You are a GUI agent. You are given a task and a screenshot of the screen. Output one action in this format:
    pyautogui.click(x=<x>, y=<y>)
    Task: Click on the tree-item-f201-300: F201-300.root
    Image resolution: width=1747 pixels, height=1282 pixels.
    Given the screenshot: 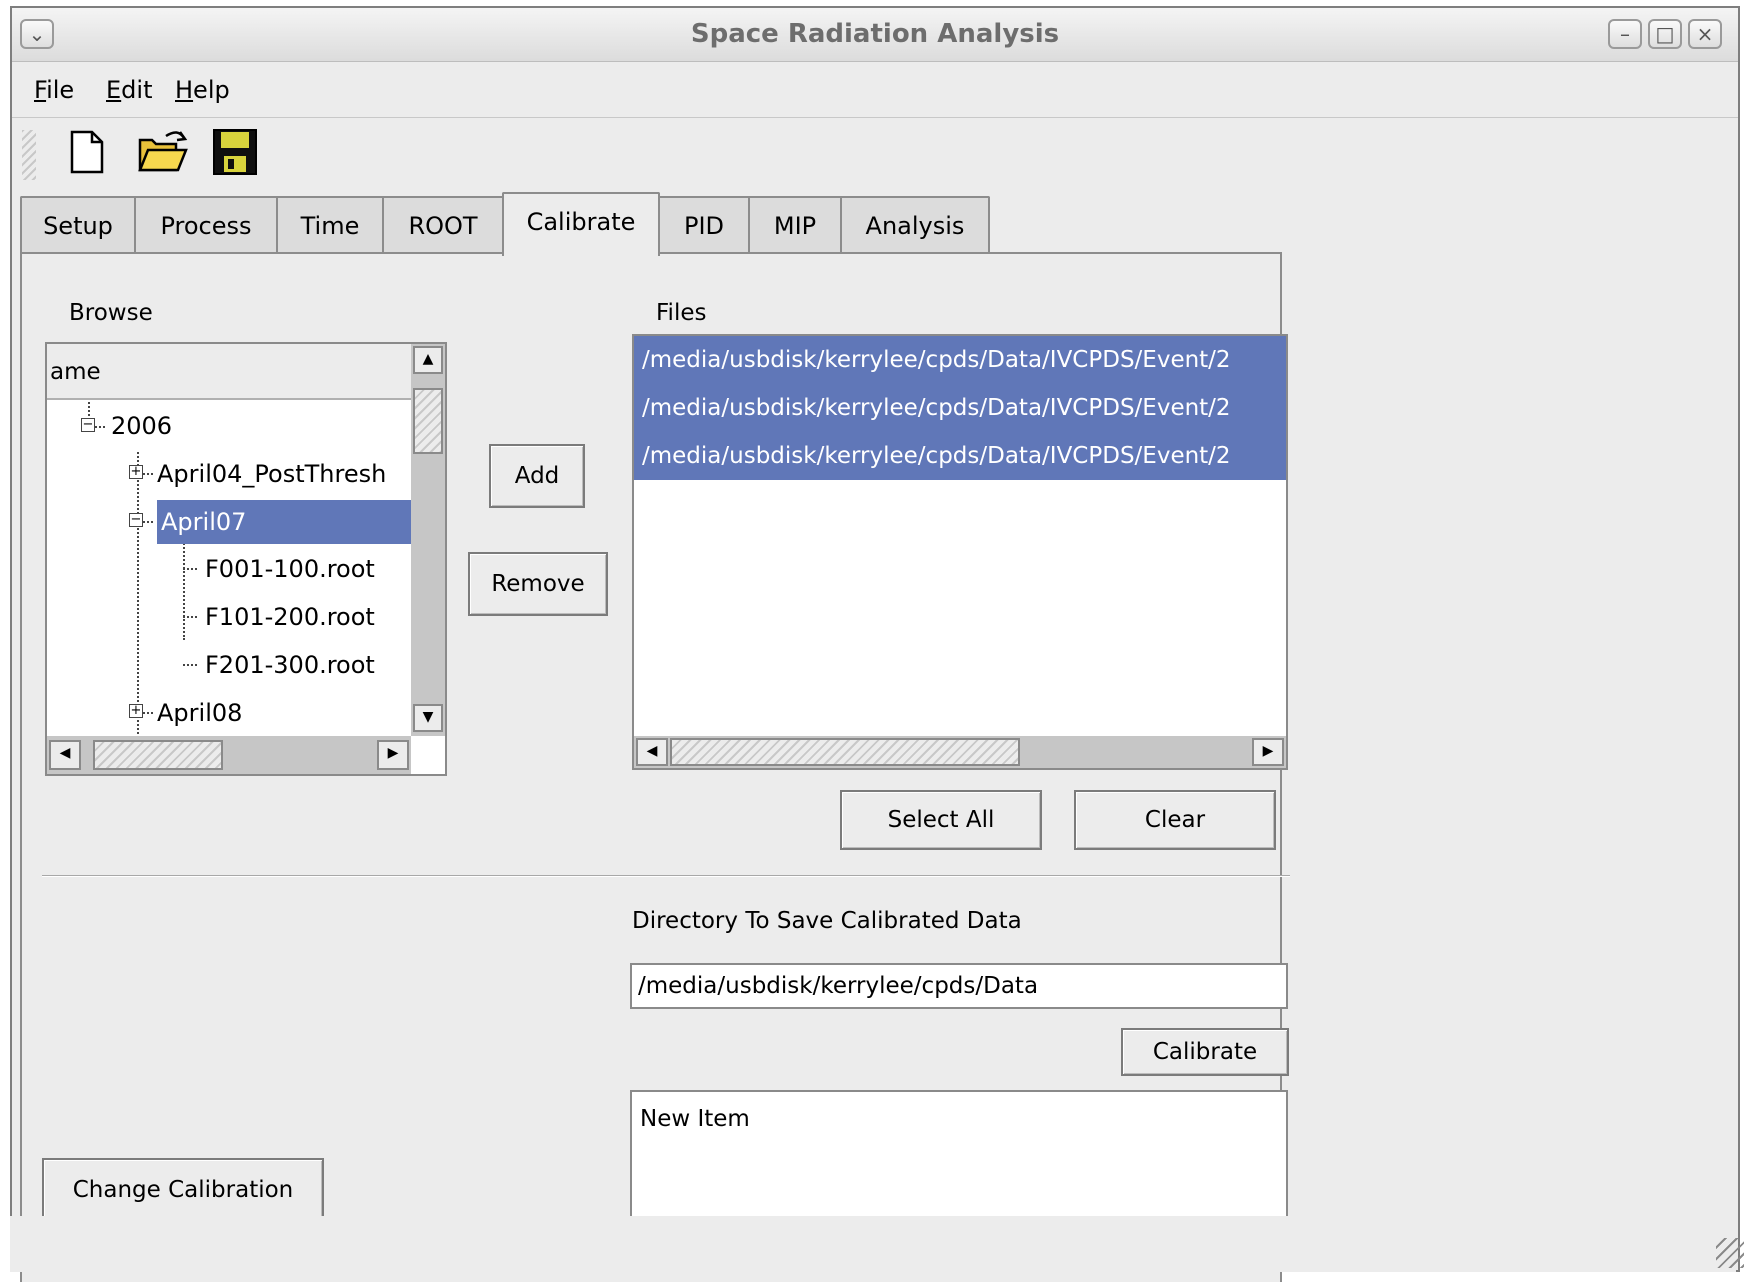 What is the action you would take?
    pyautogui.click(x=290, y=665)
    